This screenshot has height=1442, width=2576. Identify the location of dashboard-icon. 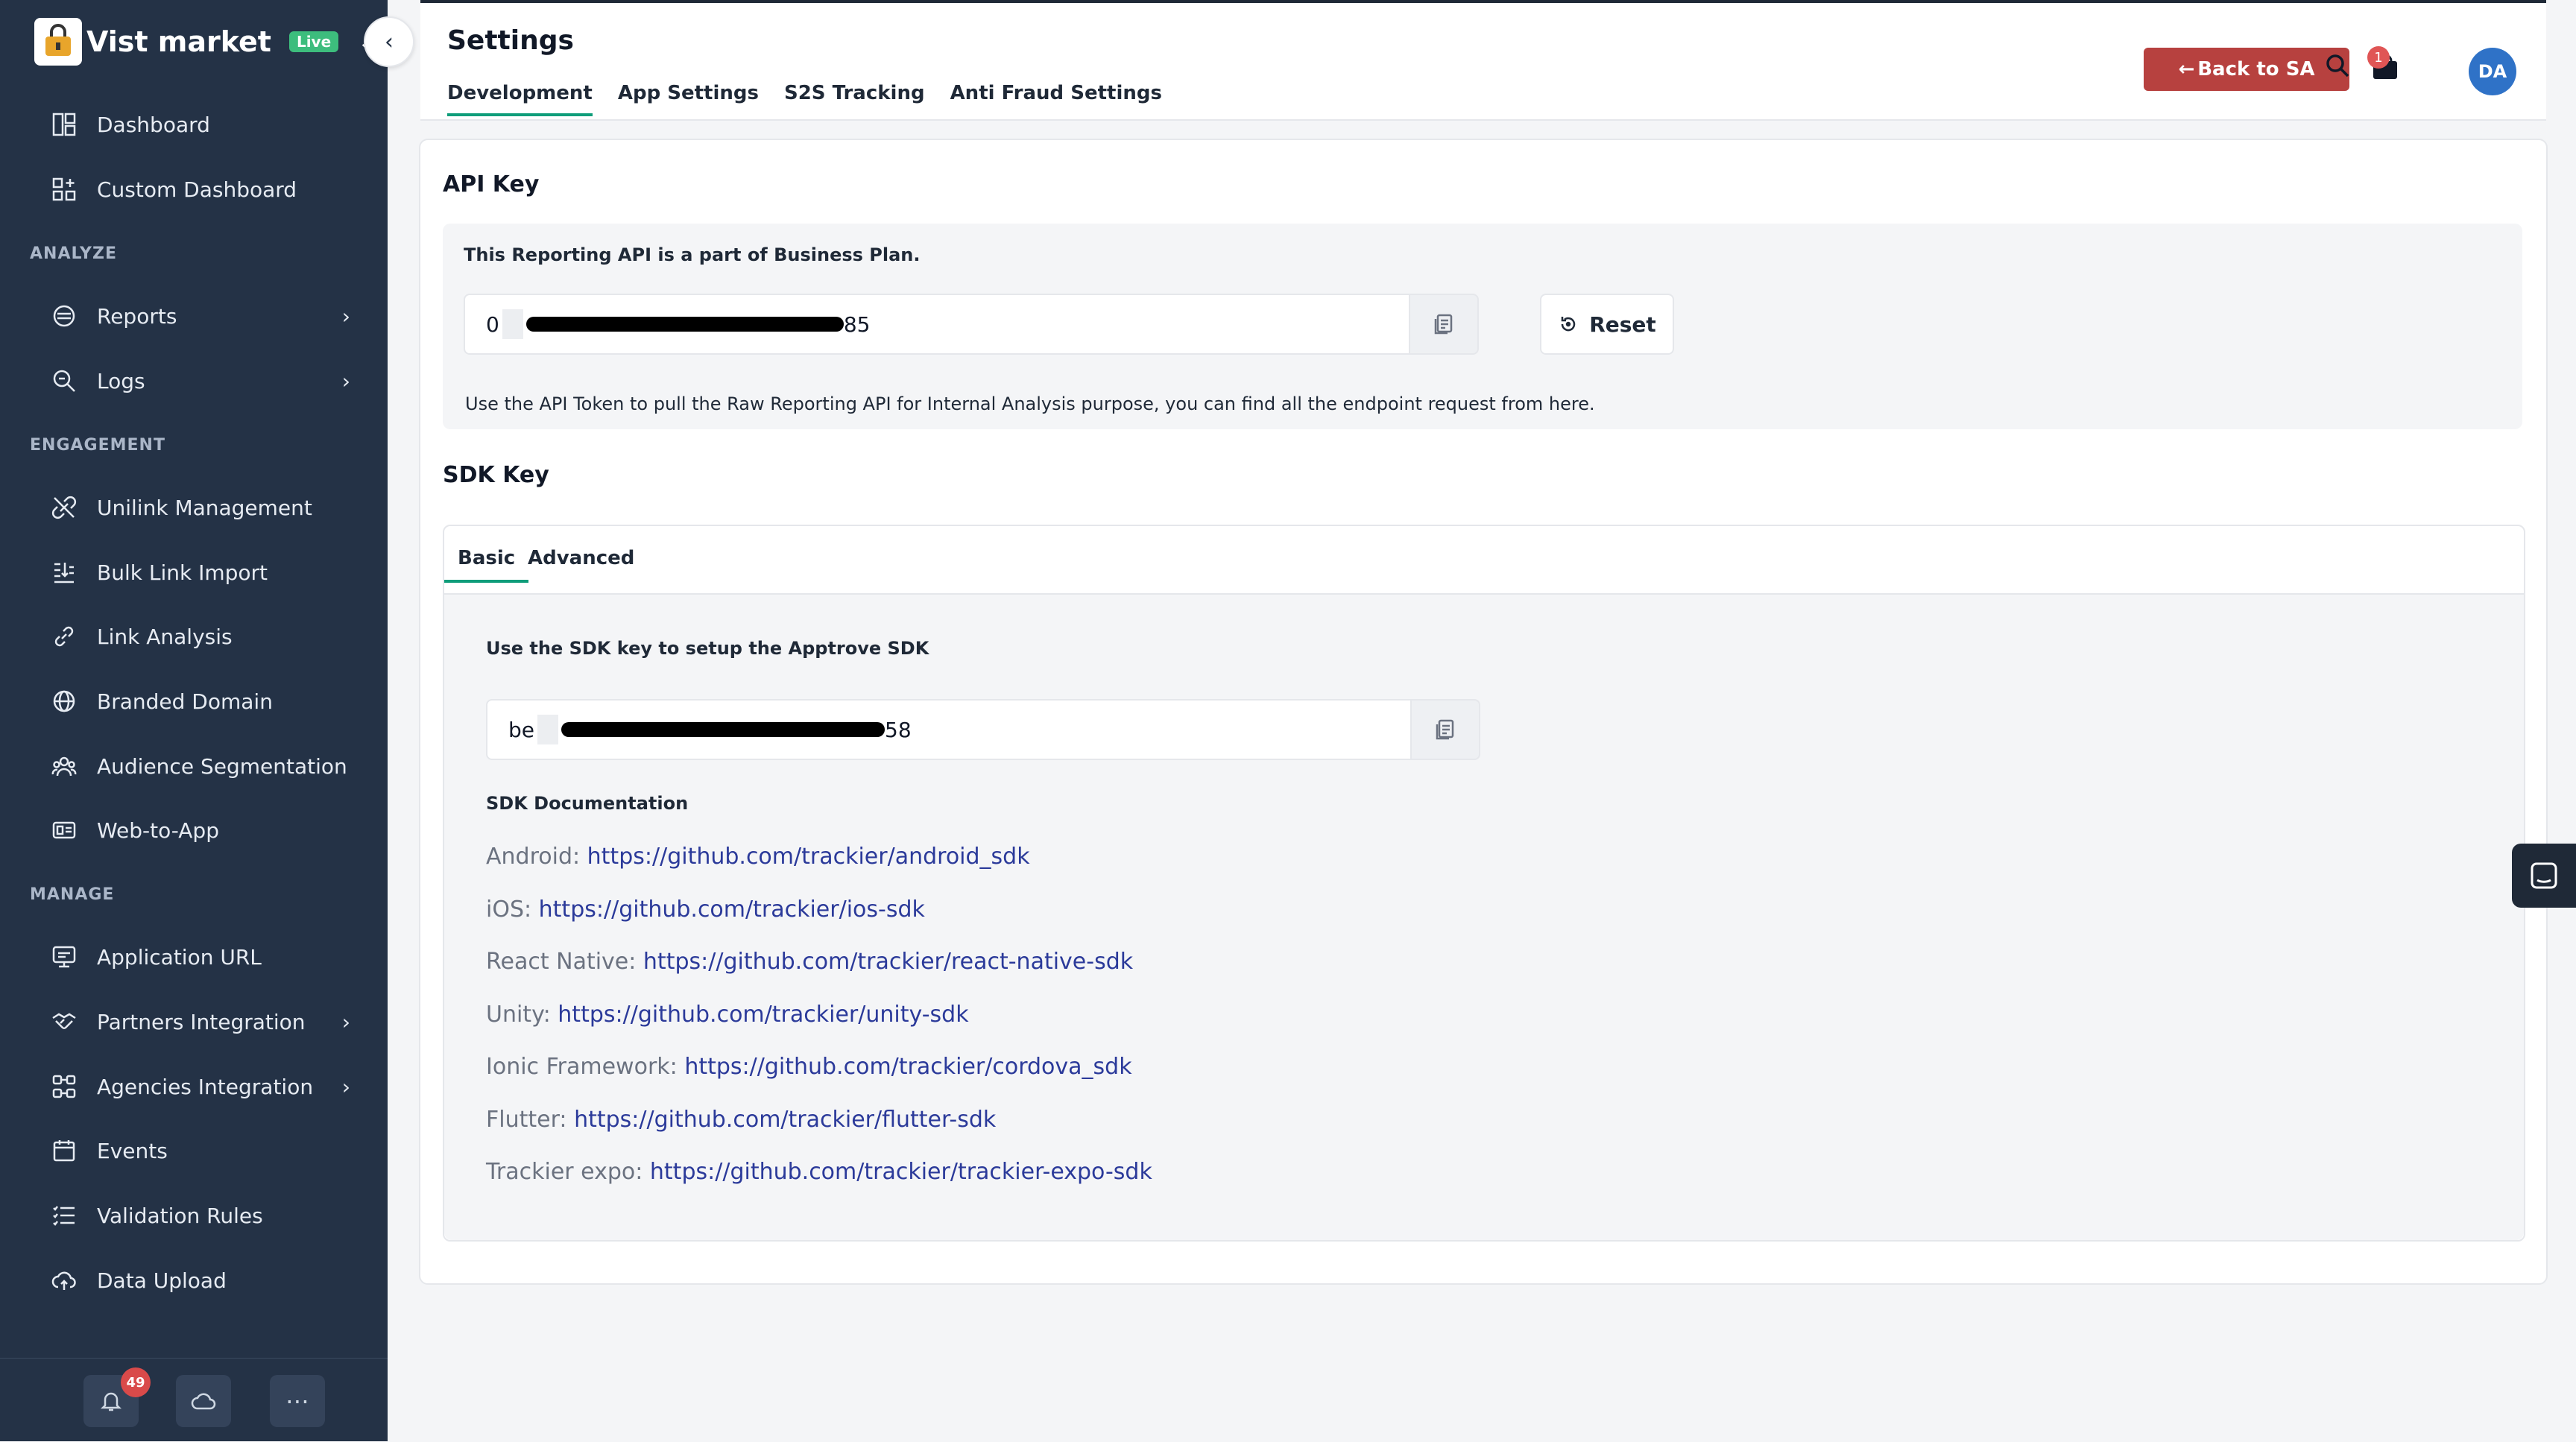
(64, 125).